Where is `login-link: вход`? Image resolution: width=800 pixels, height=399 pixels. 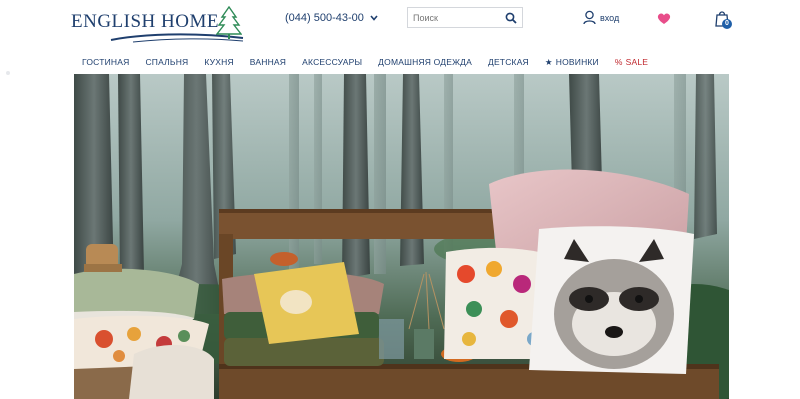
login-link: вход is located at coordinates (601, 17).